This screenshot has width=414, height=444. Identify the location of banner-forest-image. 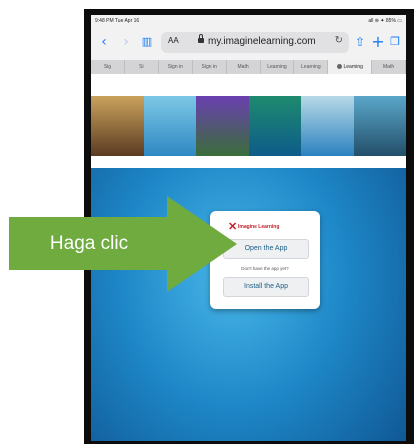
(274, 126).